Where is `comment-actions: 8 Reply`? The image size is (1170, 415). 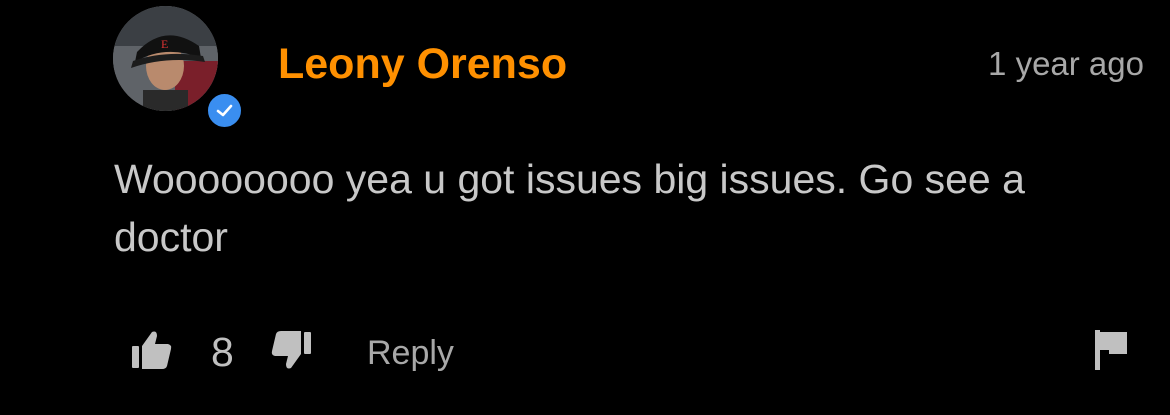 comment-actions: 8 Reply is located at coordinates (585, 350).